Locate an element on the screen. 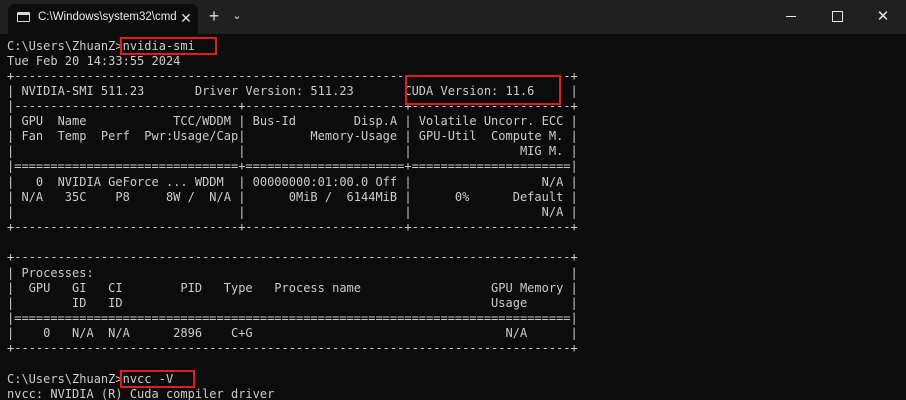  terminal-line: Tue Feb 20 14:33:55 2024 is located at coordinates (94, 61).